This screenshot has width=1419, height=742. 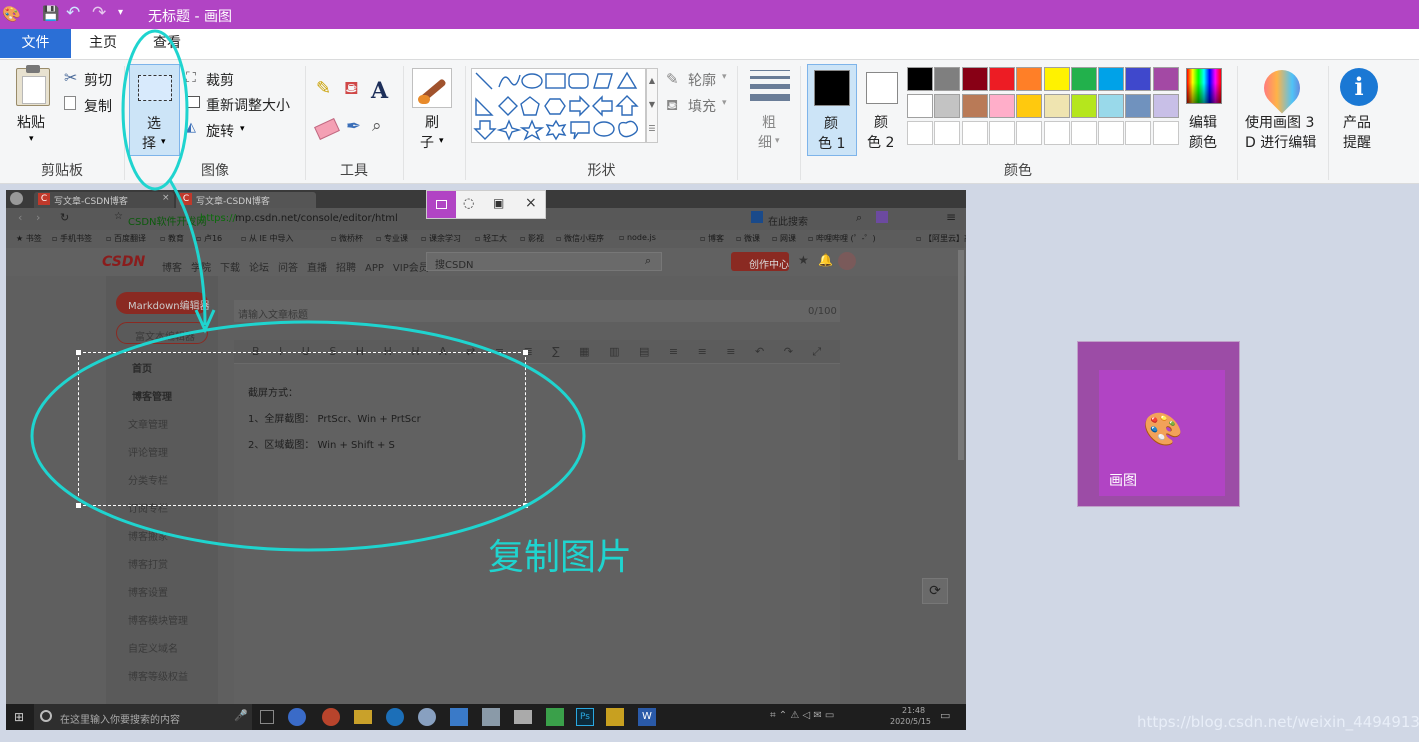 I want to click on tile-inner: 🎨 画图, so click(x=1162, y=433).